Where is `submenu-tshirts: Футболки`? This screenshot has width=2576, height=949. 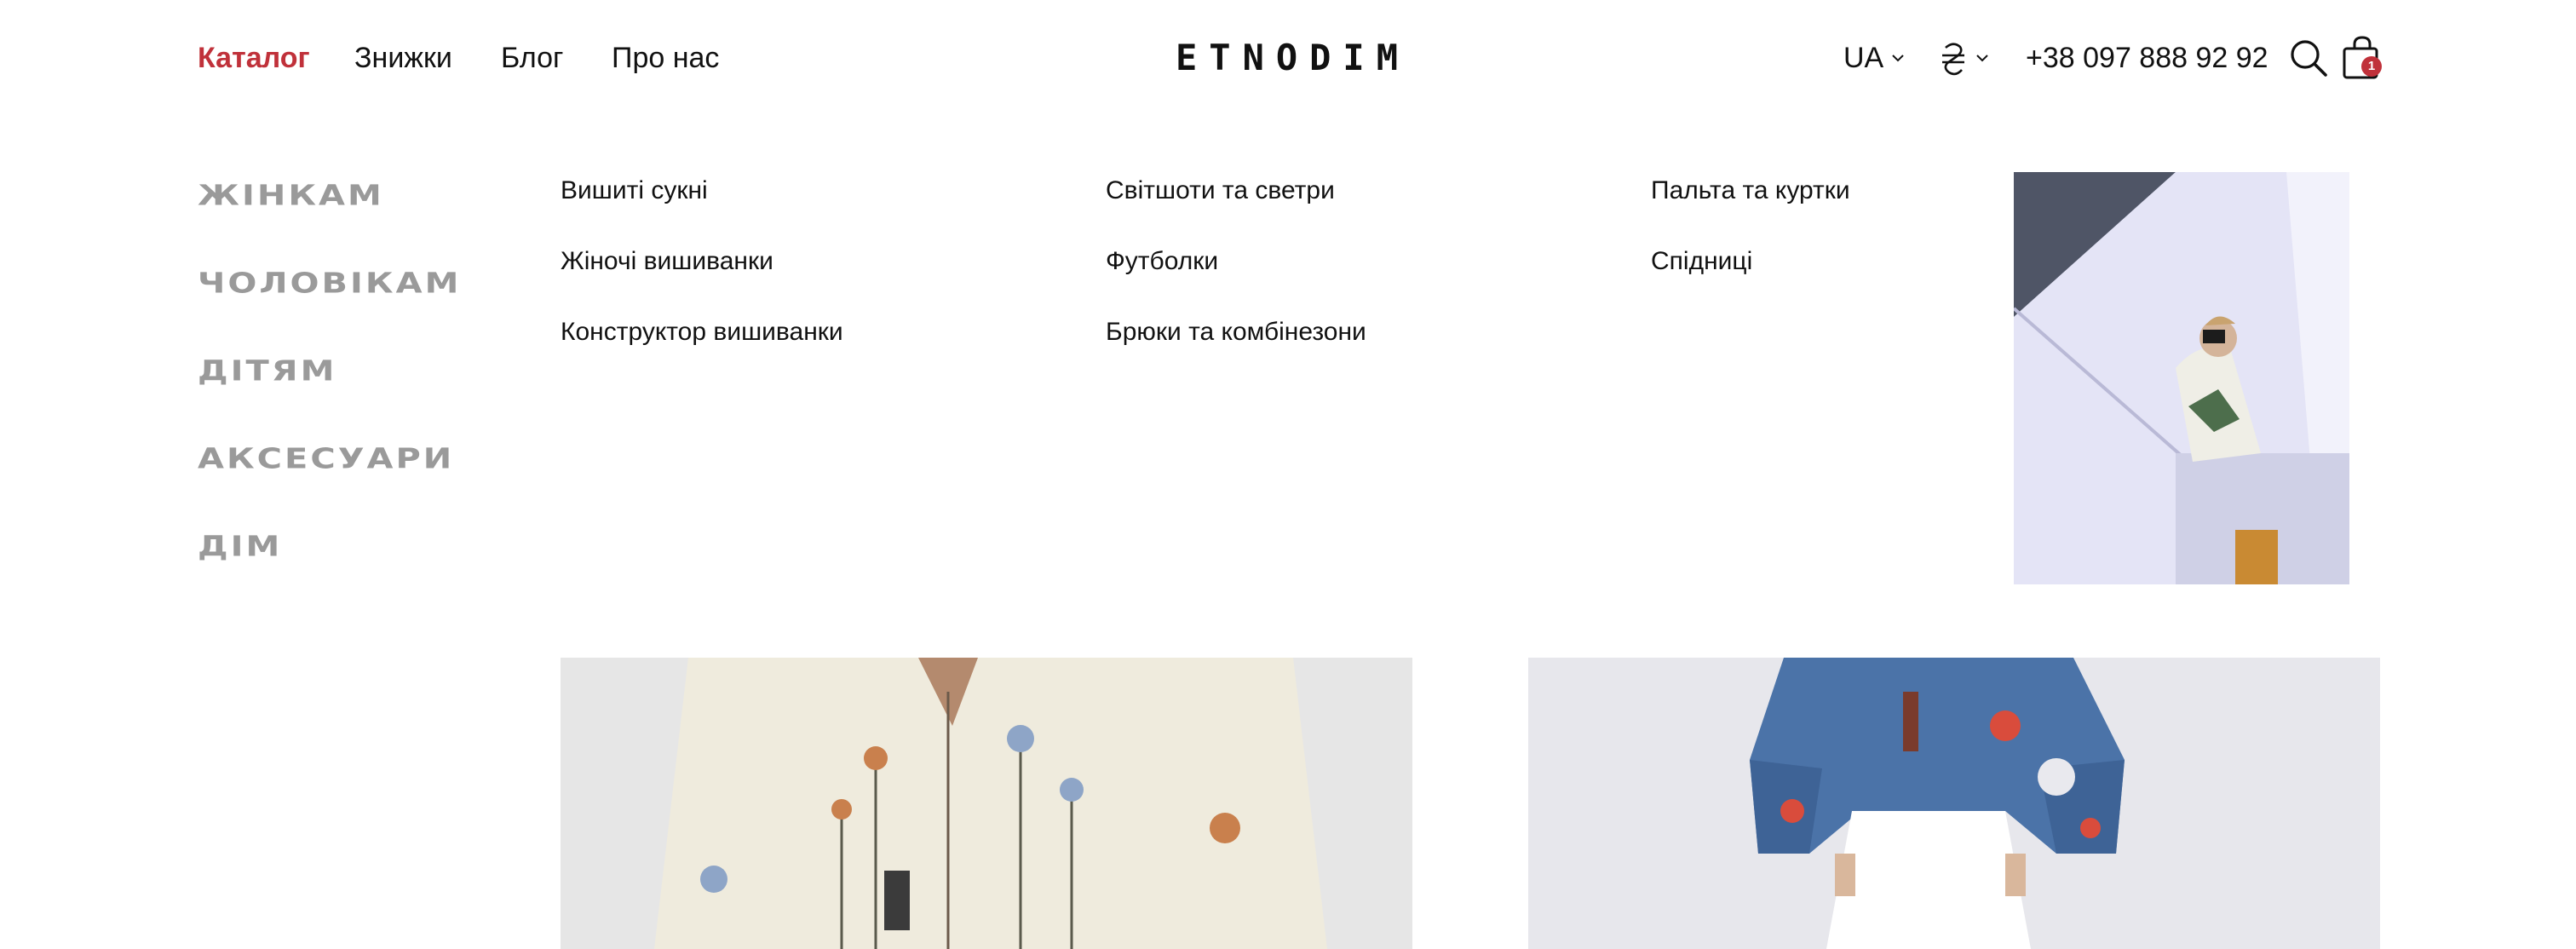 submenu-tshirts: Футболки is located at coordinates (1162, 261).